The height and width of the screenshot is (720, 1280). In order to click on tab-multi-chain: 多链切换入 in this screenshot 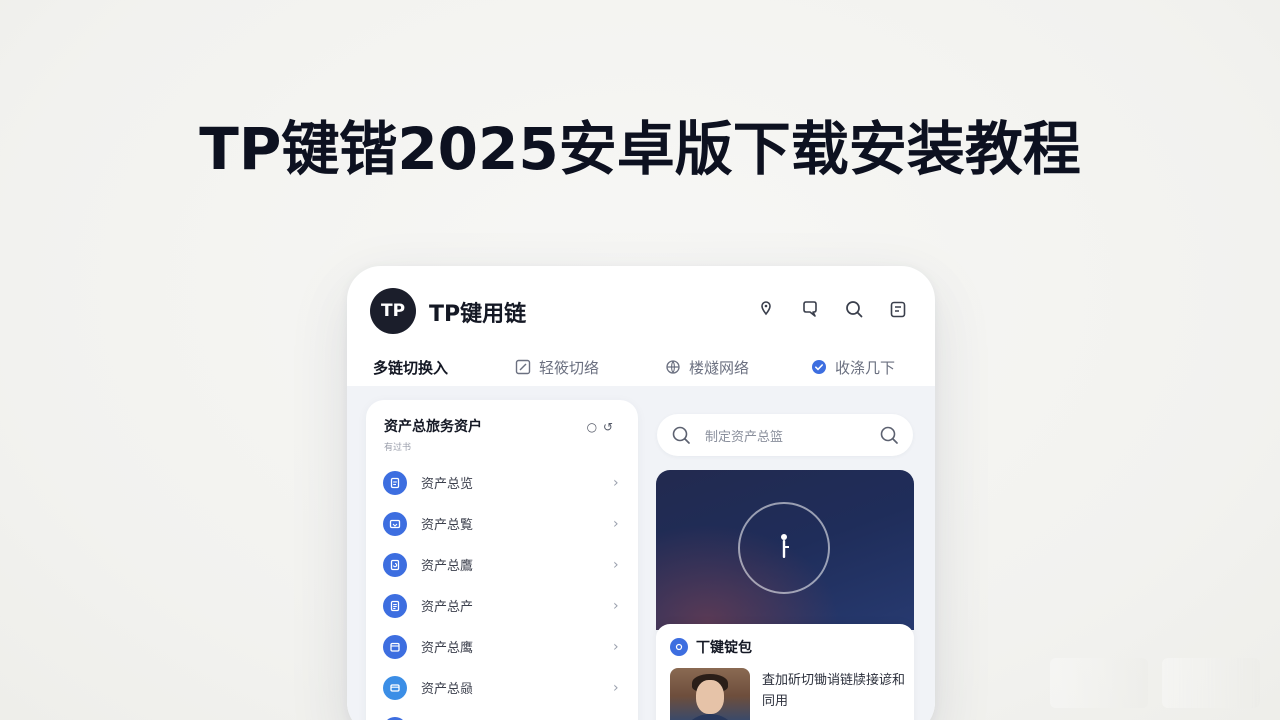, I will do `click(444, 370)`.